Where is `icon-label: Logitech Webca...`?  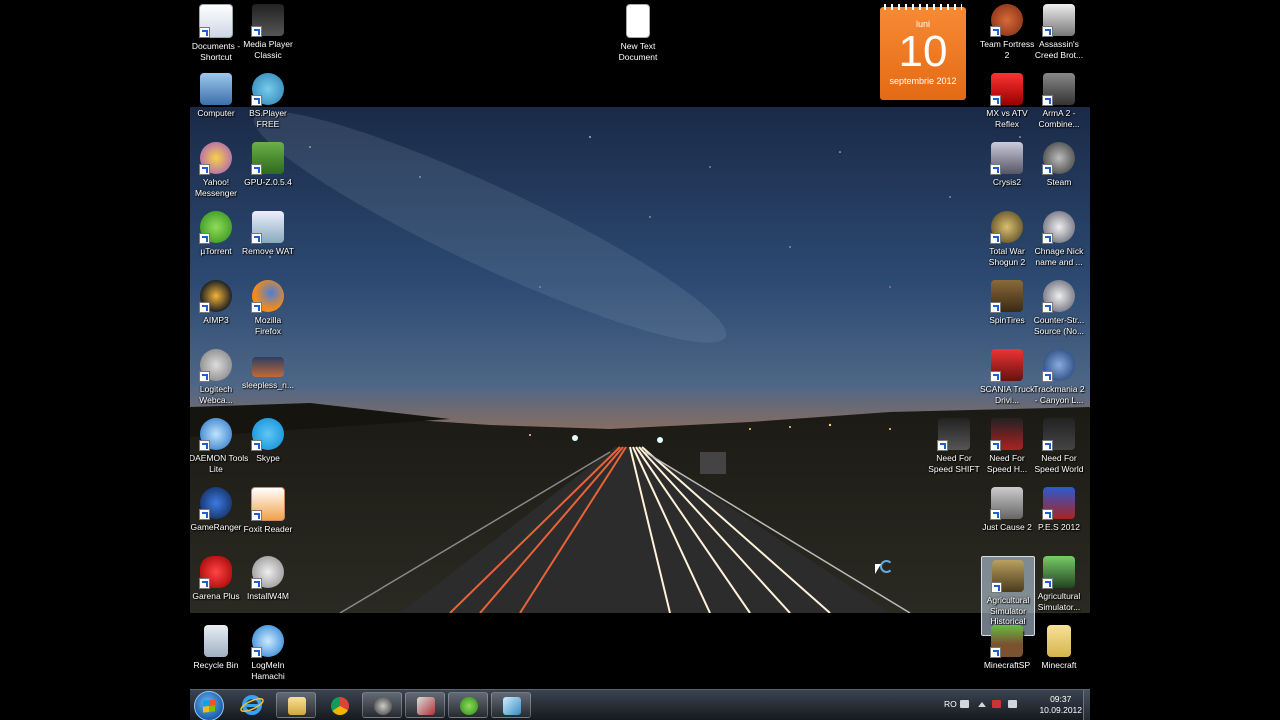 icon-label: Logitech Webca... is located at coordinates (216, 394).